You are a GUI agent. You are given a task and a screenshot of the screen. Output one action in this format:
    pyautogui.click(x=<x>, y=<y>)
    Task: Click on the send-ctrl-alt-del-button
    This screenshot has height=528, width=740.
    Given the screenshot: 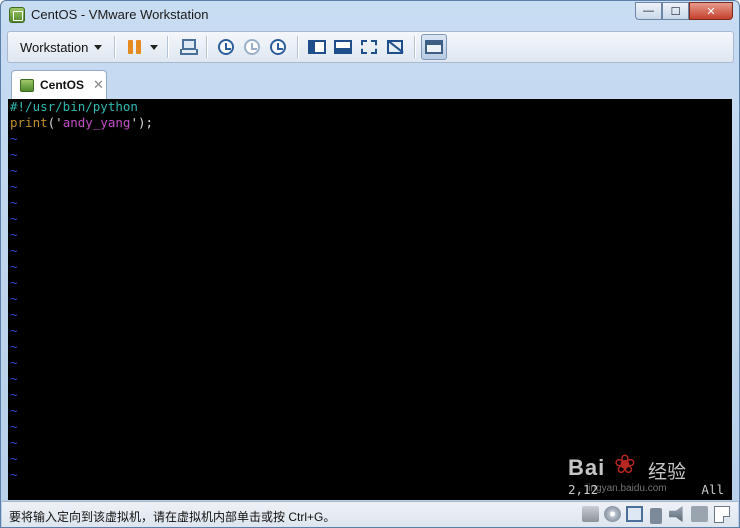 What is the action you would take?
    pyautogui.click(x=187, y=47)
    